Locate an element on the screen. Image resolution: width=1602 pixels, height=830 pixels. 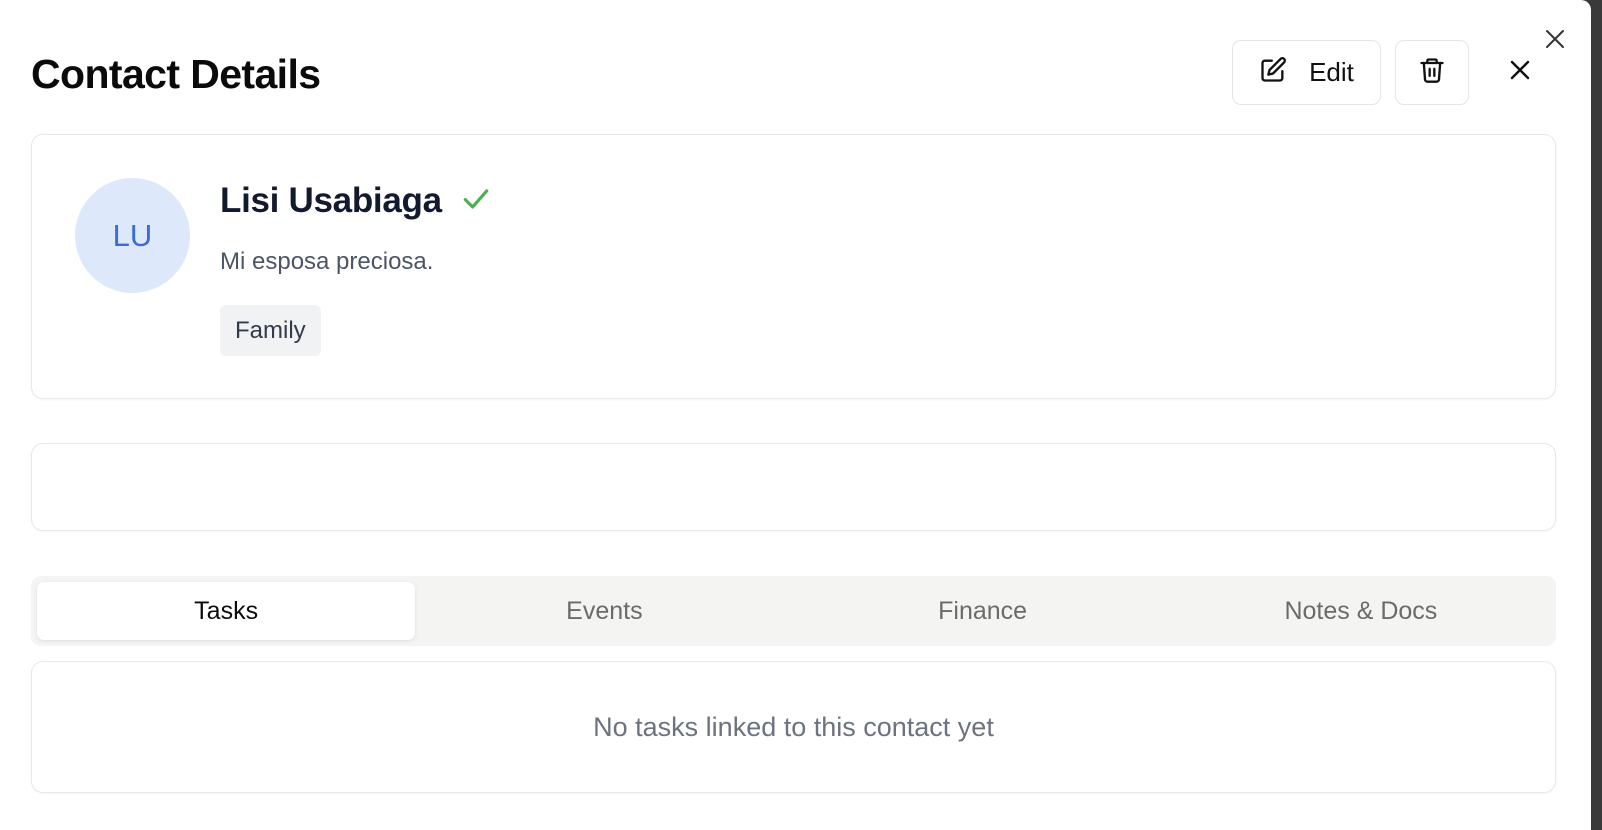
tab-tasks: Tasks is located at coordinates (226, 611).